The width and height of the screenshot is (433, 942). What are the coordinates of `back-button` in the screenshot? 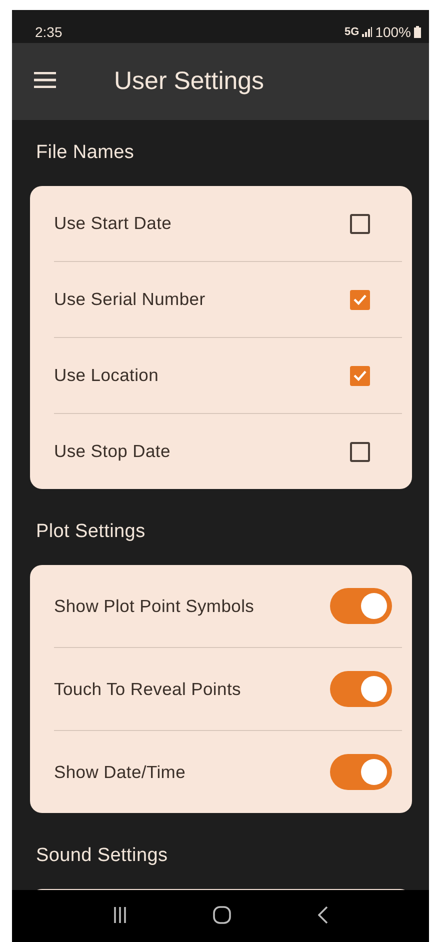 It's located at (323, 916).